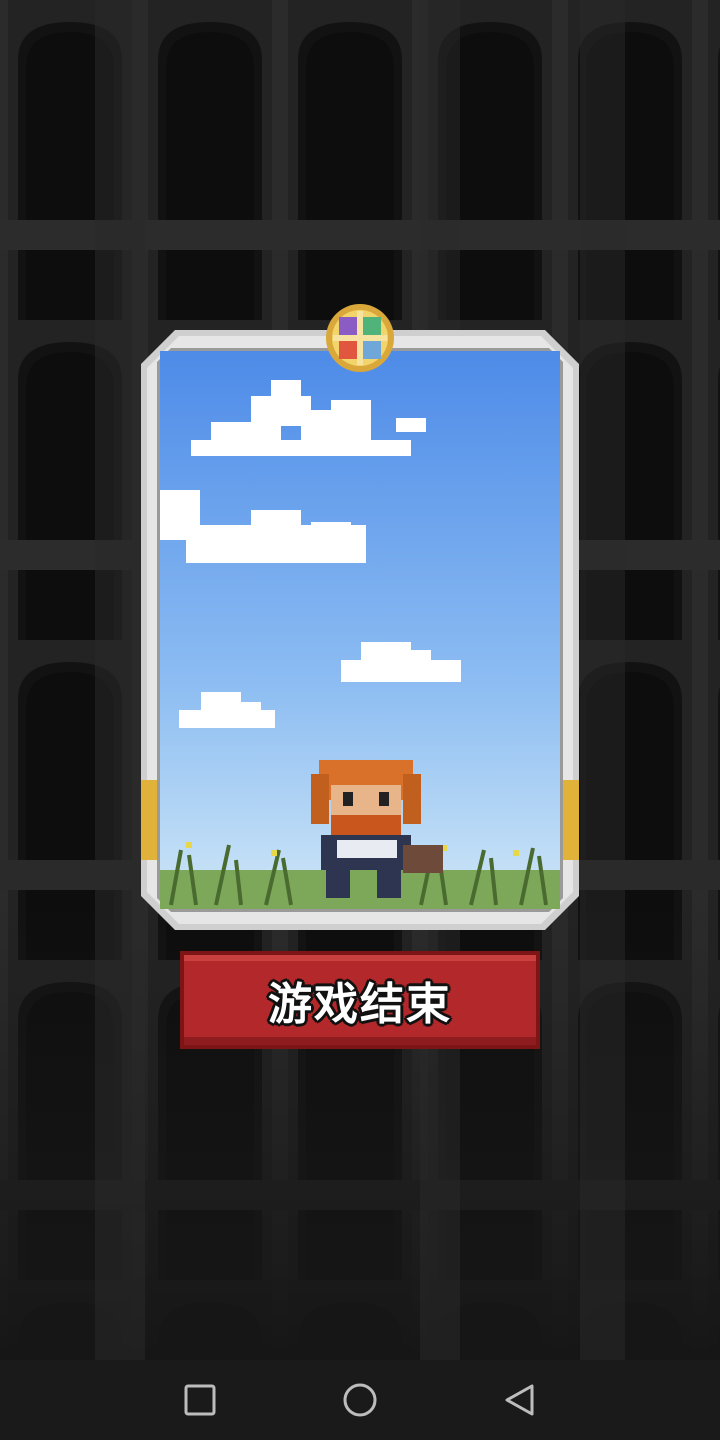 The width and height of the screenshot is (720, 1440). What do you see at coordinates (360, 338) in the screenshot?
I see `compass-emblem-icon` at bounding box center [360, 338].